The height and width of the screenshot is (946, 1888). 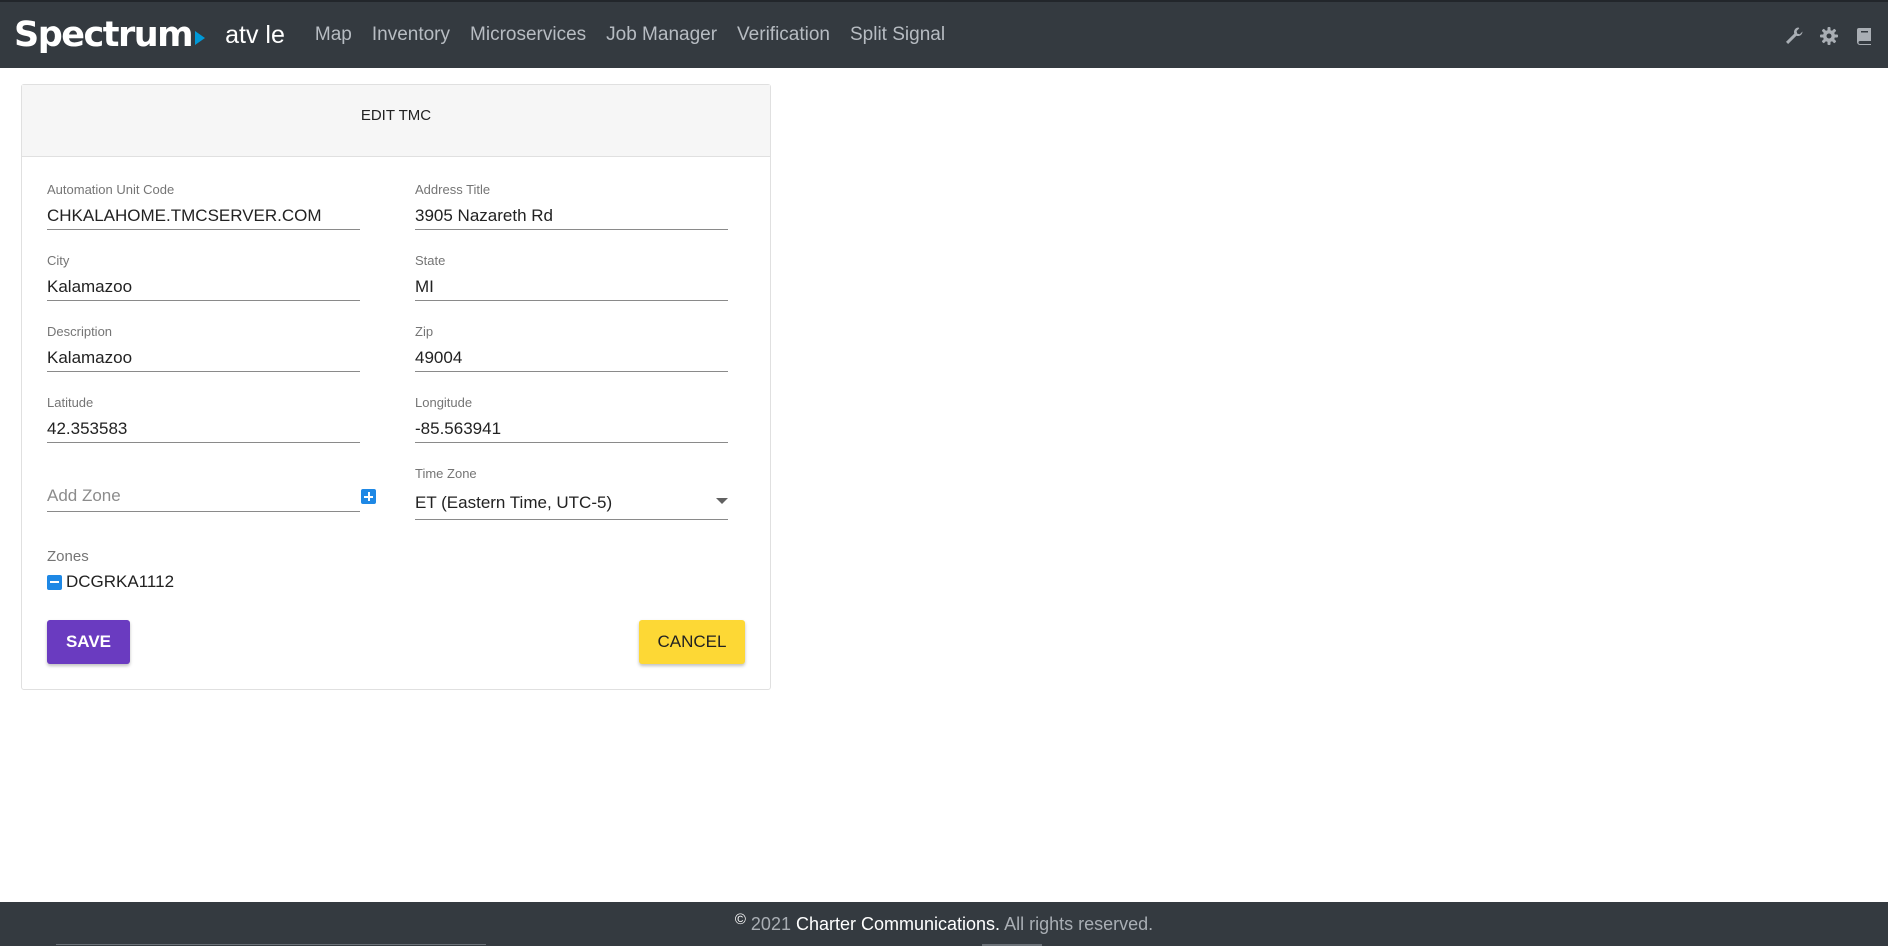 What do you see at coordinates (571, 358) in the screenshot?
I see `zip-input: 49004` at bounding box center [571, 358].